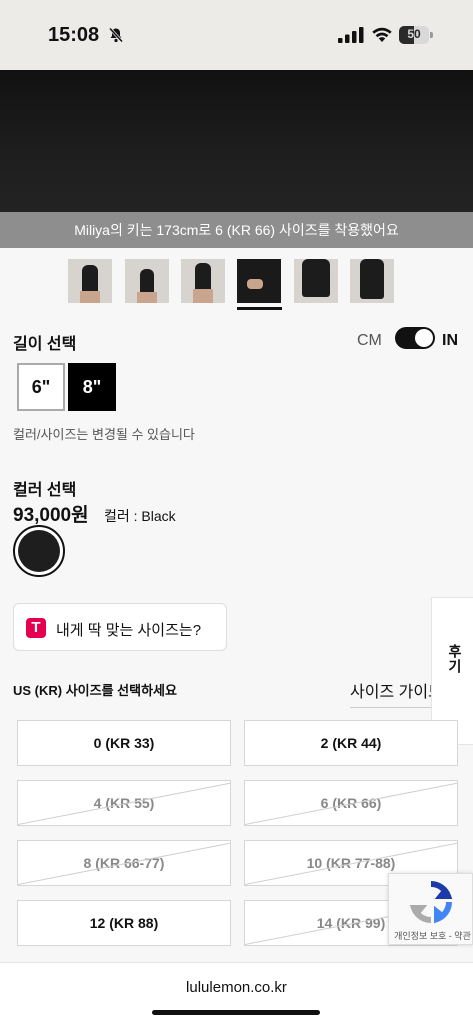  Describe the element at coordinates (41, 387) in the screenshot. I see `length-option-6: 6"` at that location.